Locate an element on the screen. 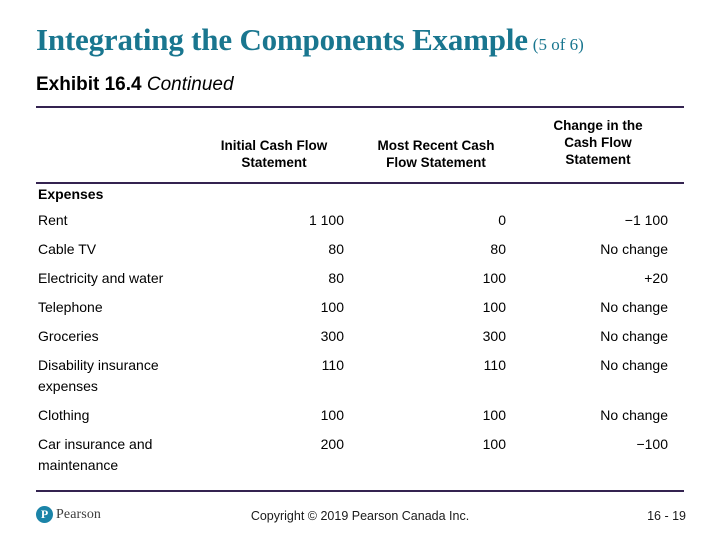 The height and width of the screenshot is (540, 720). row-label: Disability insurance expenses is located at coordinates (98, 375).